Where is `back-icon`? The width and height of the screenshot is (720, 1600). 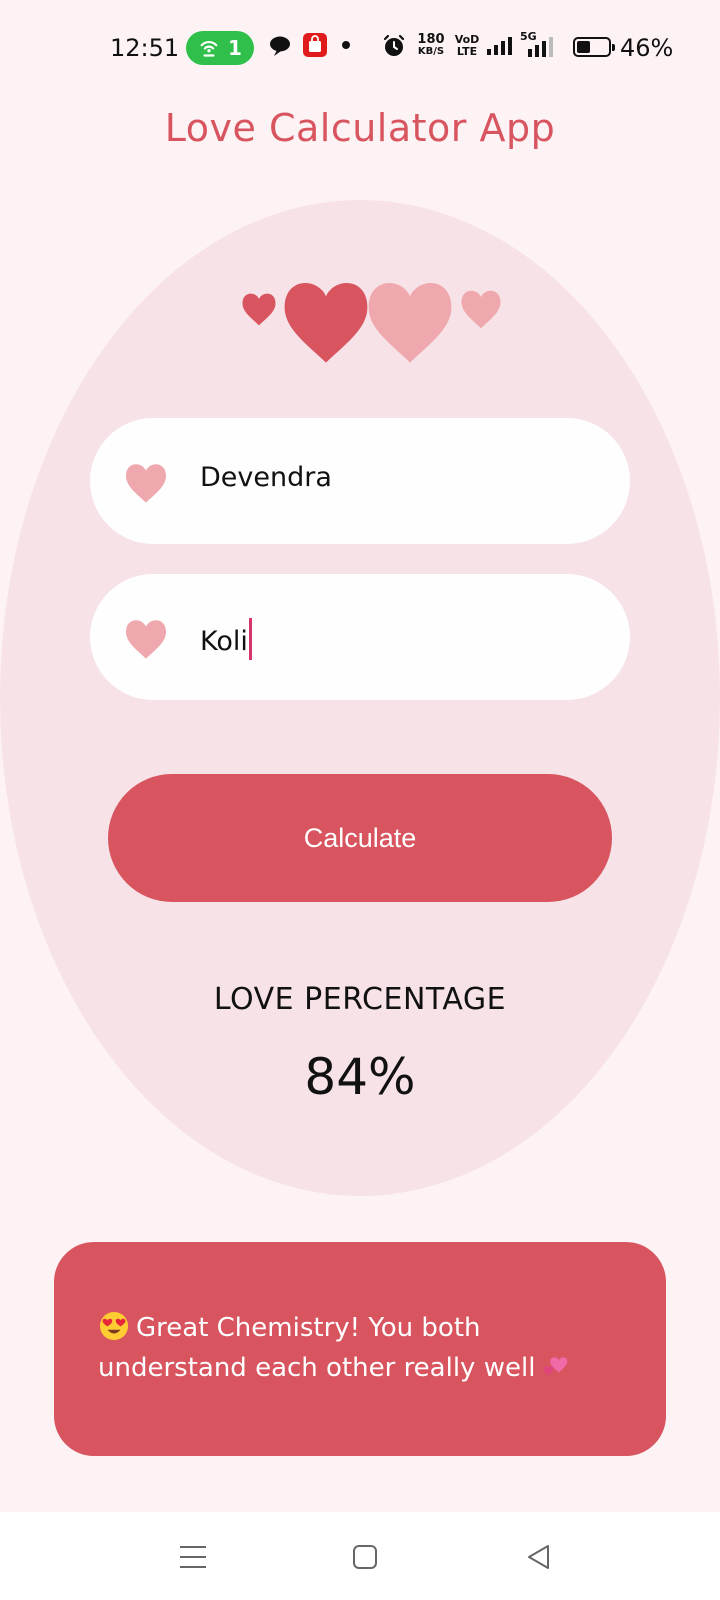
back-icon is located at coordinates (539, 1557).